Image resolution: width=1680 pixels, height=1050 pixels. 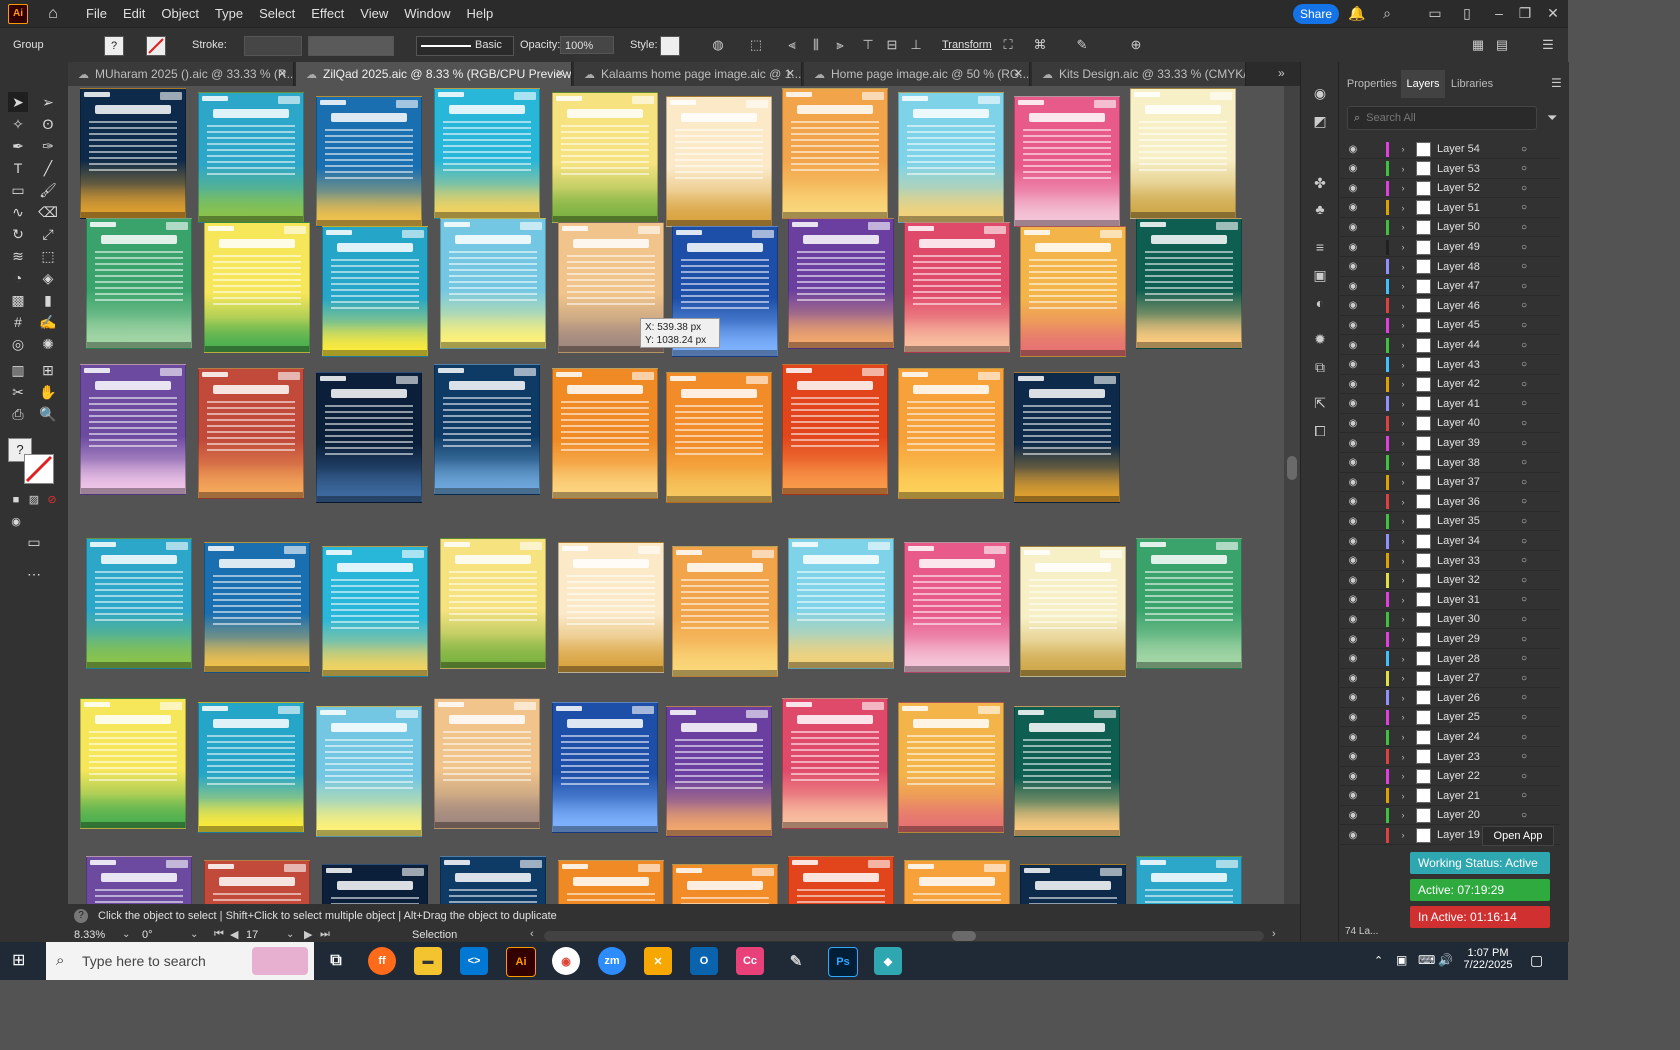 What do you see at coordinates (1426, 960) in the screenshot?
I see `network-icon: ⌨` at bounding box center [1426, 960].